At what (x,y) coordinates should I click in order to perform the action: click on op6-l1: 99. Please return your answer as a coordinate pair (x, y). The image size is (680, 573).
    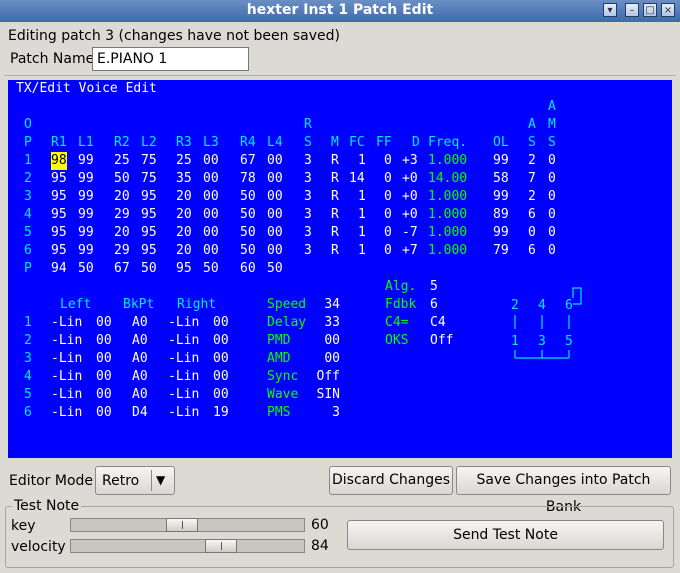
    Looking at the image, I should click on (86, 251).